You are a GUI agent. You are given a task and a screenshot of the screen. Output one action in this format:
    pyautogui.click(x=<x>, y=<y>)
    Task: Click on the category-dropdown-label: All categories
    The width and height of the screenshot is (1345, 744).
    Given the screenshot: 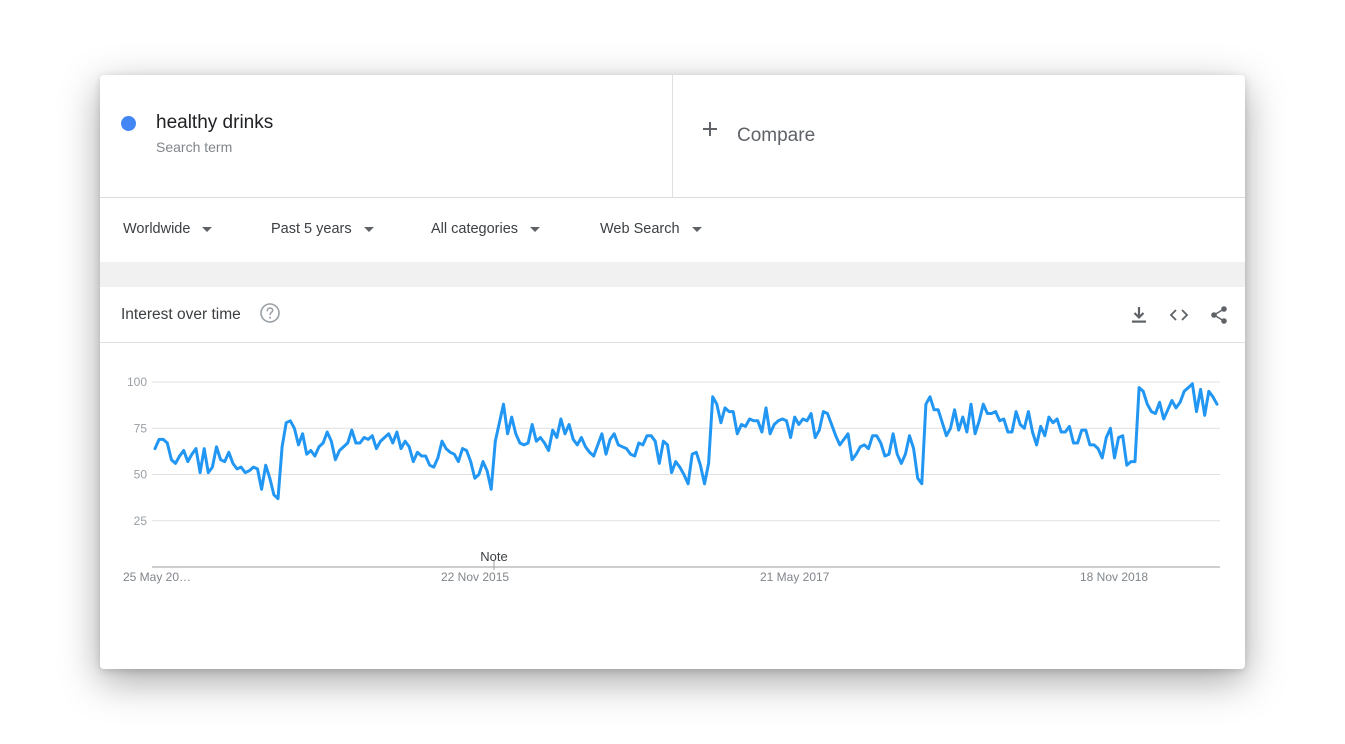 What is the action you would take?
    pyautogui.click(x=475, y=229)
    